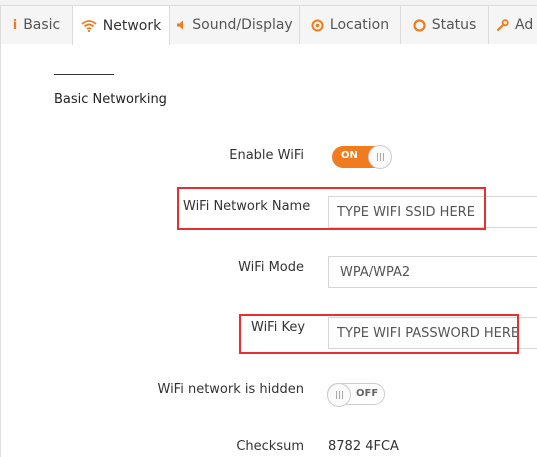 This screenshot has height=457, width=537. I want to click on speaker-icon, so click(181, 25).